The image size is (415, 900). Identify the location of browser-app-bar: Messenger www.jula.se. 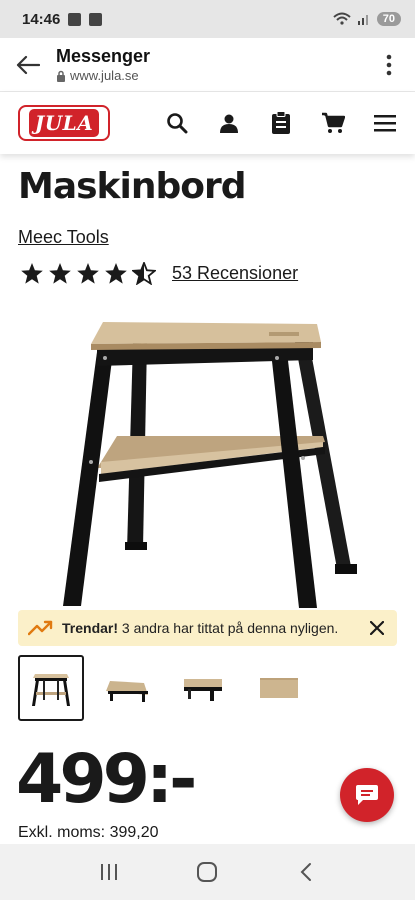
(207, 65).